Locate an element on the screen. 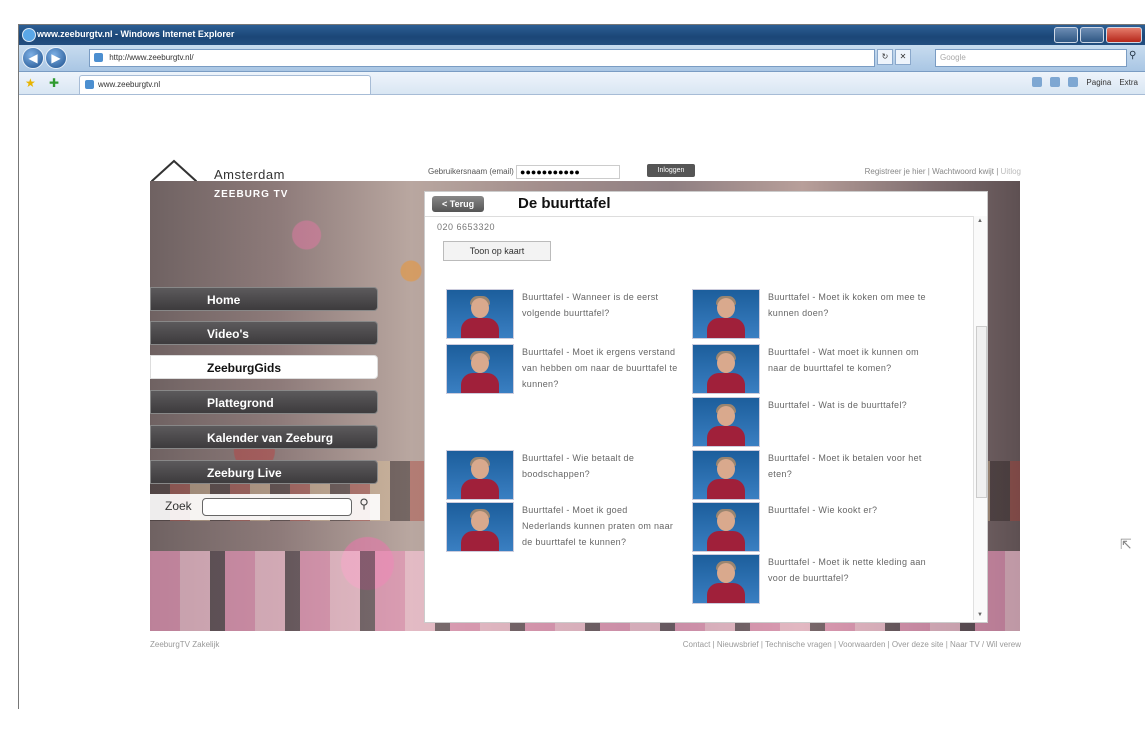 This screenshot has width=1145, height=744. logo-city: Amsterdam is located at coordinates (249, 174).